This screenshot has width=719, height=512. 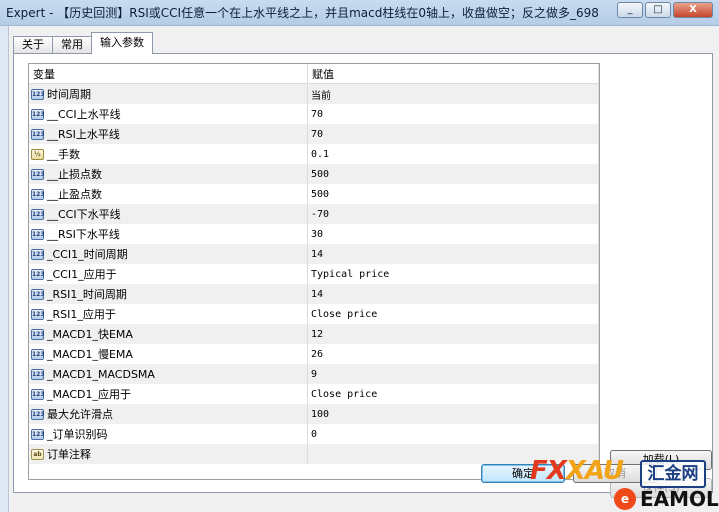 I want to click on table-row: 123 _CCI1_应用于 Typical price, so click(x=314, y=274).